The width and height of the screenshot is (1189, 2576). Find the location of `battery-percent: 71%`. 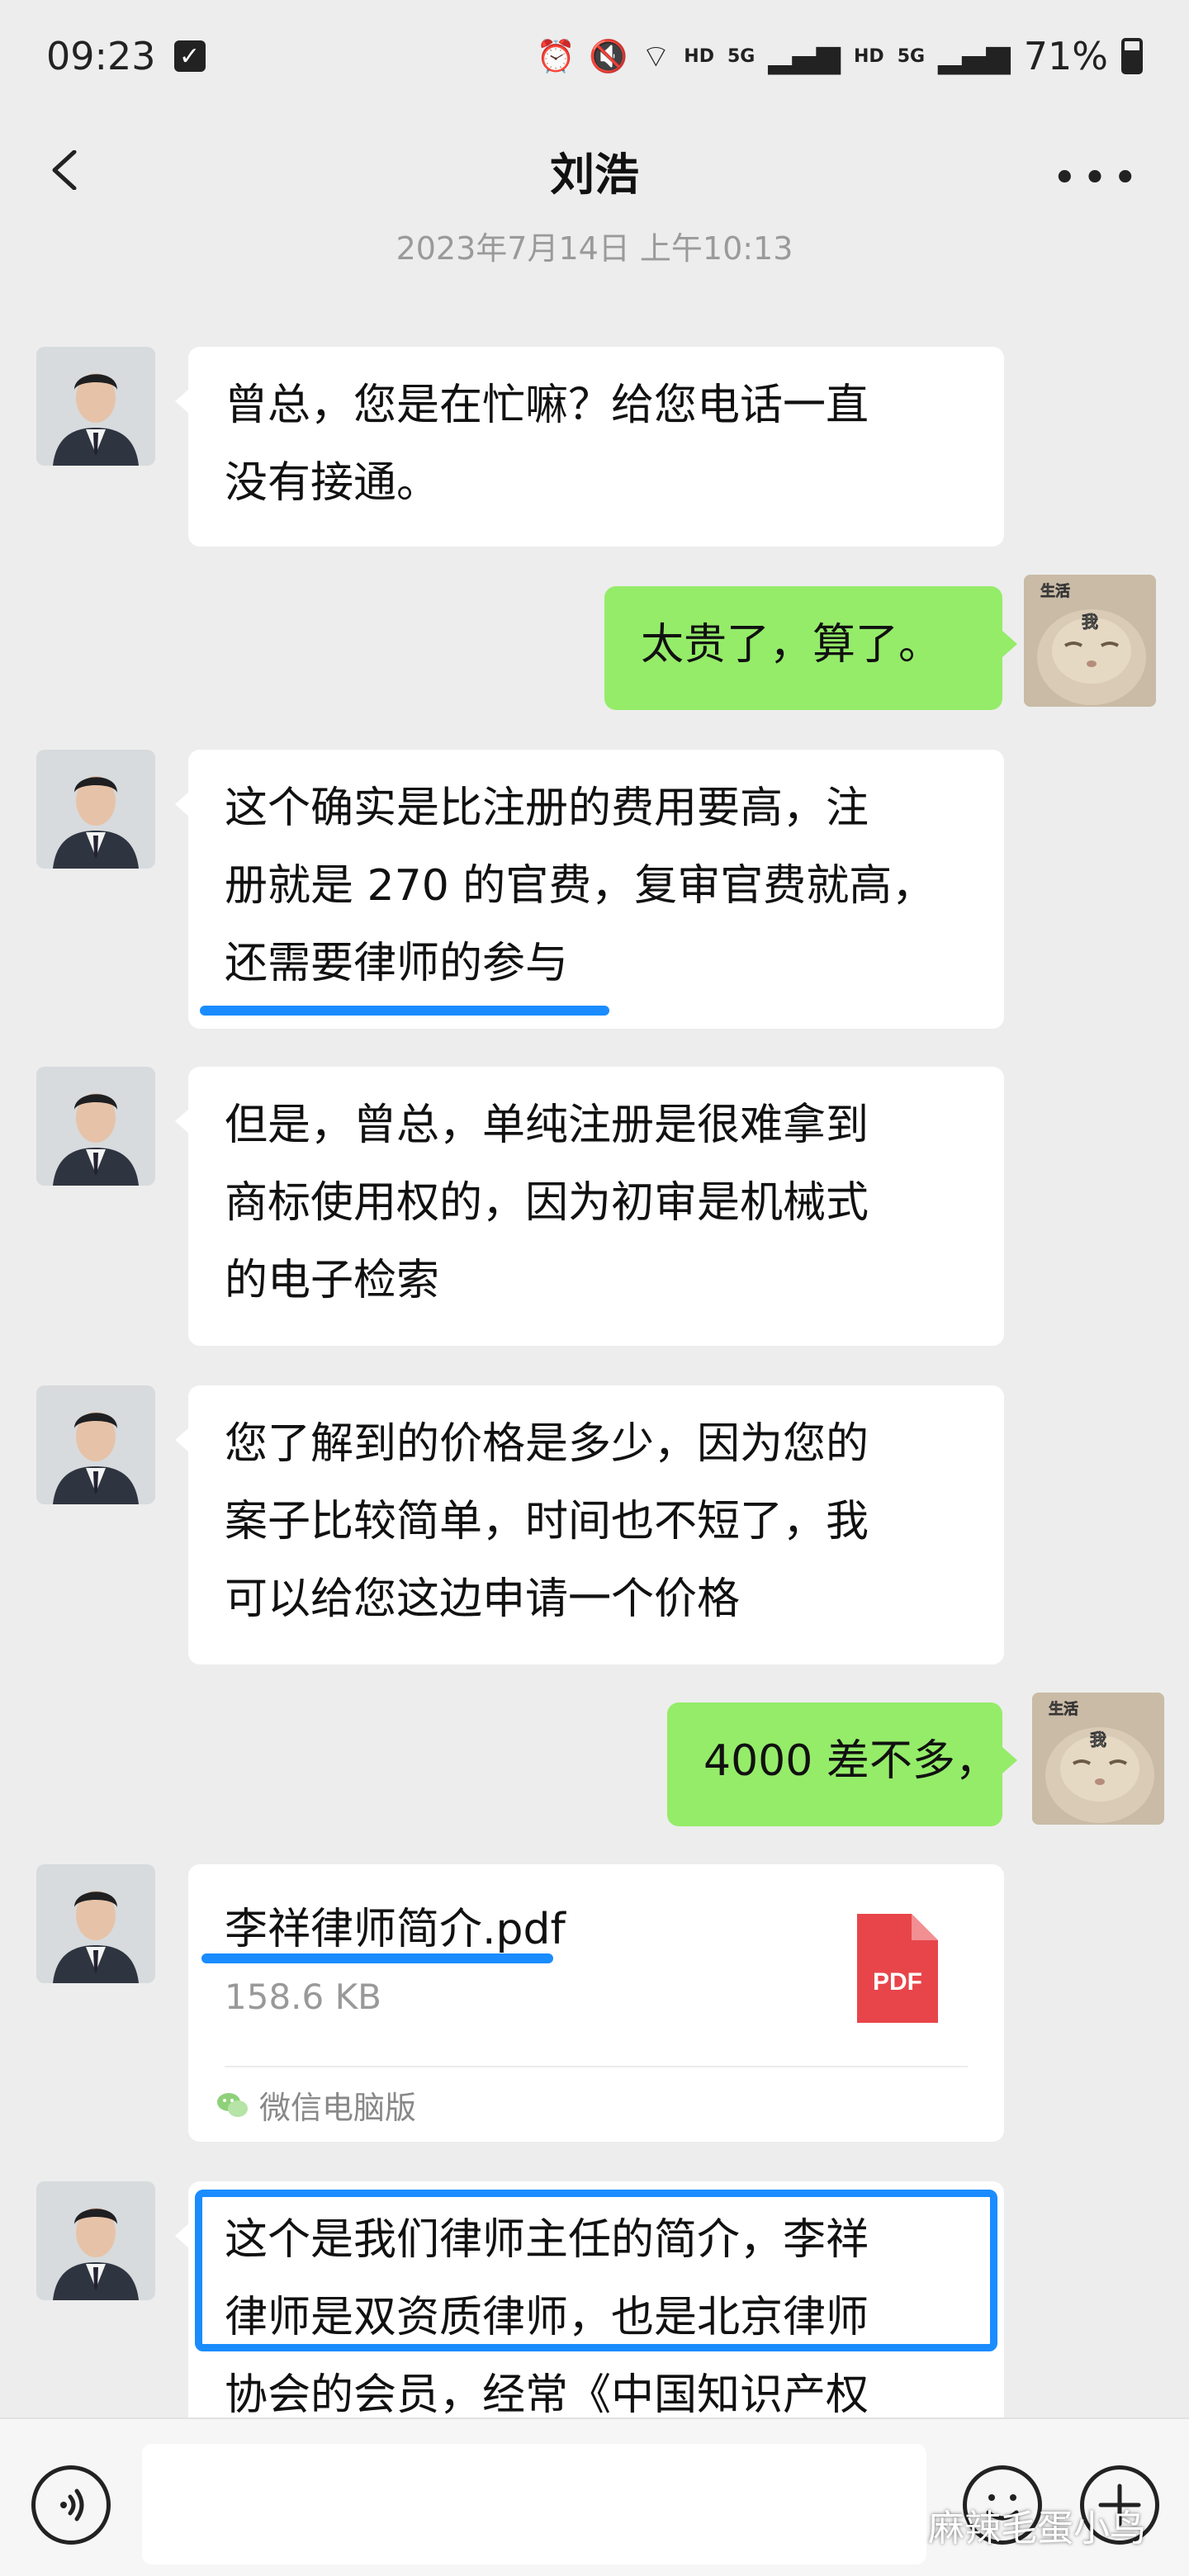

battery-percent: 71% is located at coordinates (1065, 56).